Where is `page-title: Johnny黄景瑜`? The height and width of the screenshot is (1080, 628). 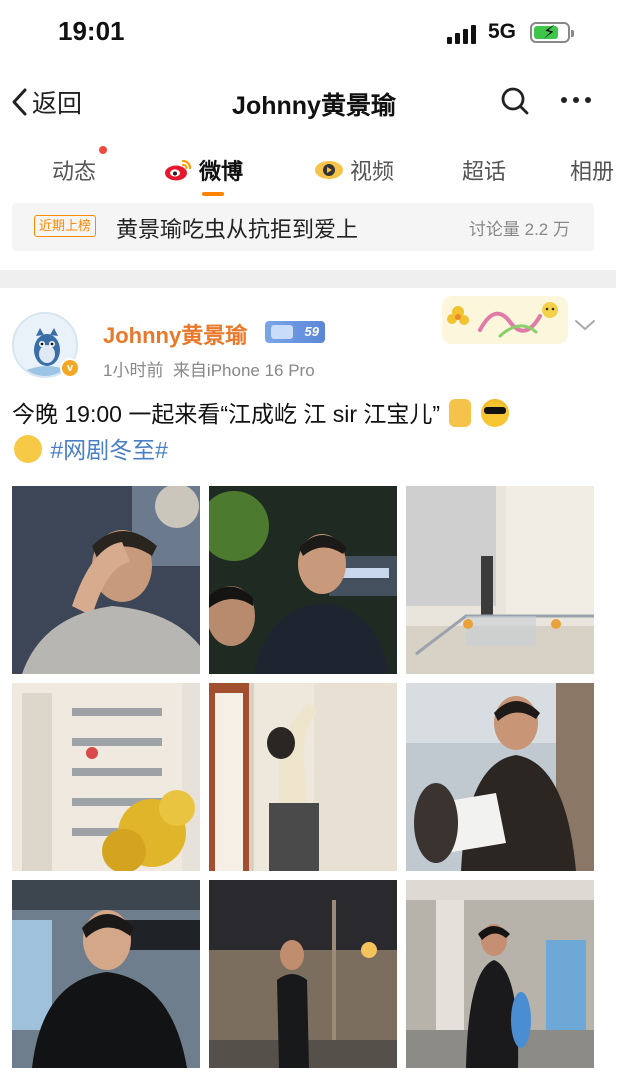 page-title: Johnny黄景瑜 is located at coordinates (314, 106).